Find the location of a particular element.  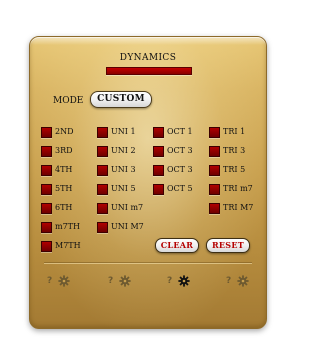

chord-label: UNI 2 is located at coordinates (123, 150).